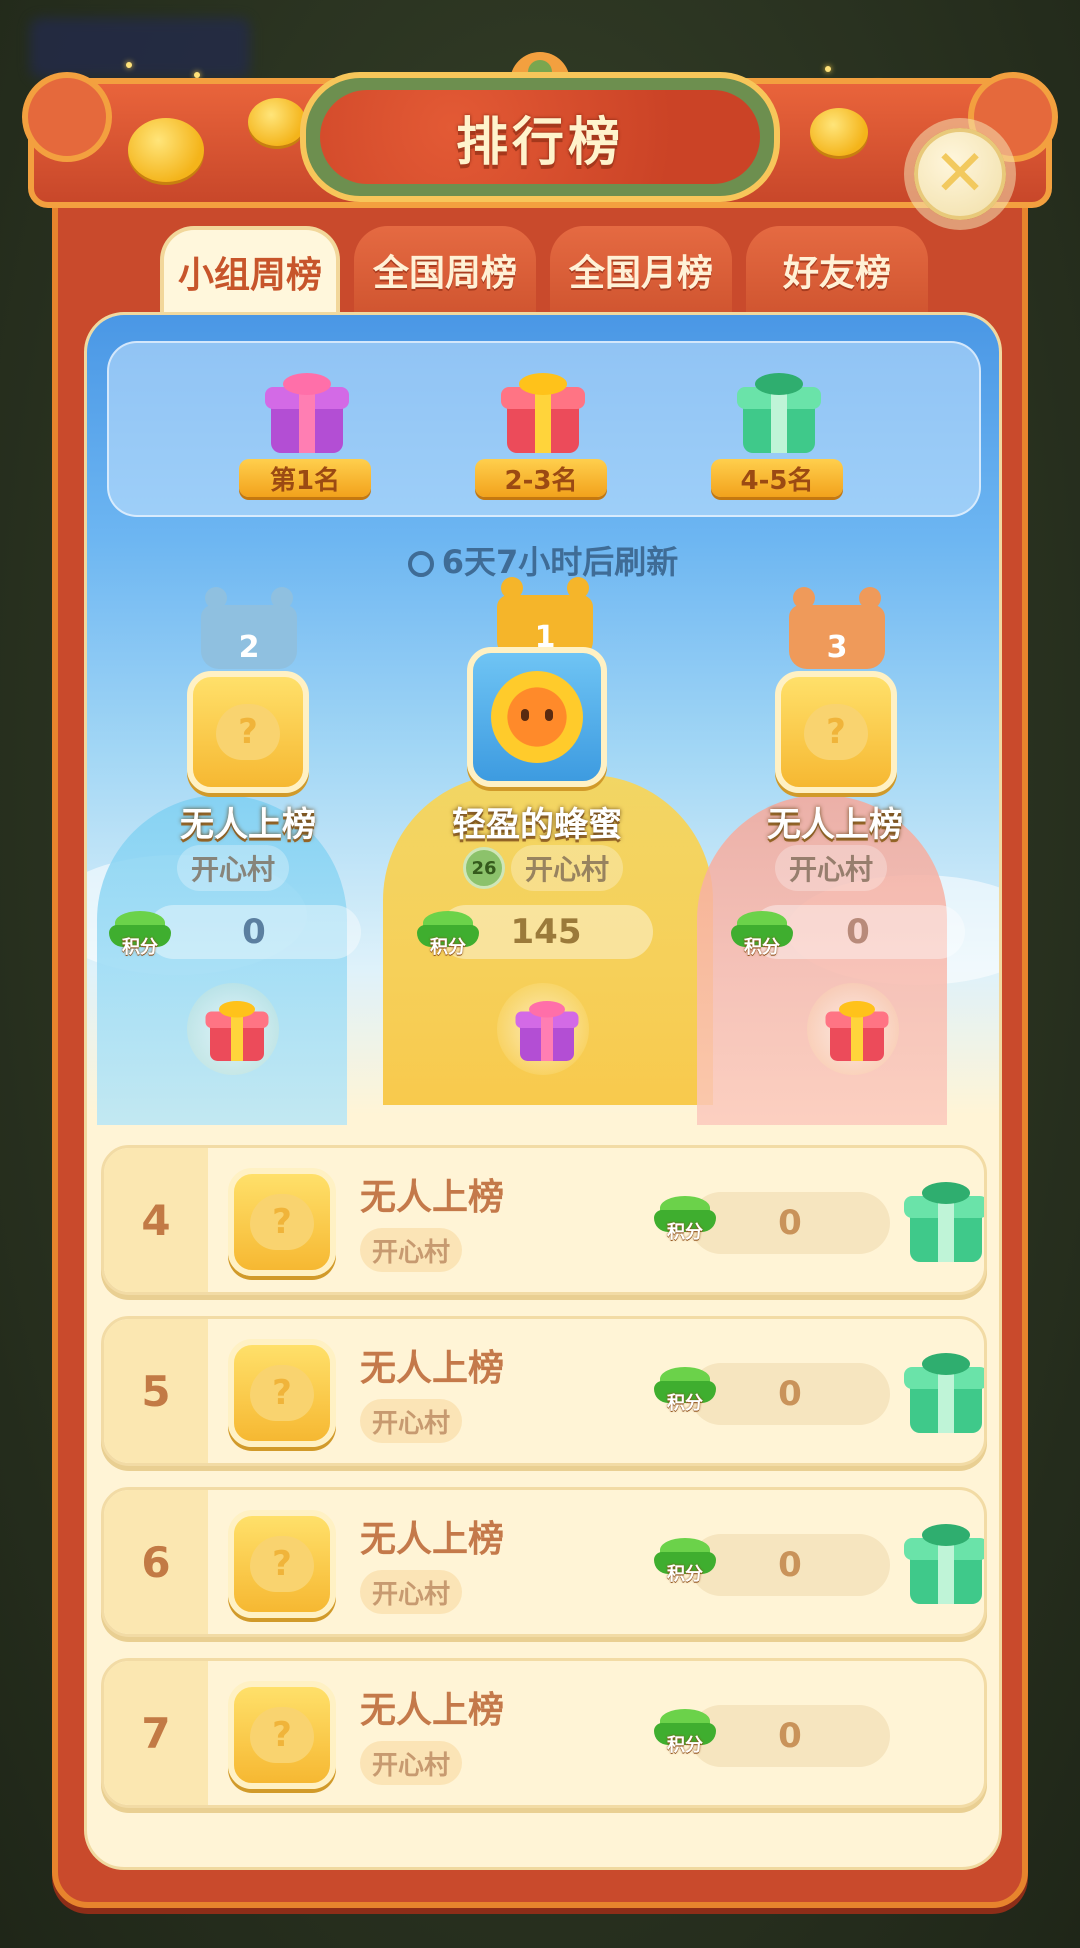 The width and height of the screenshot is (1080, 1948). I want to click on reward-rank-label: 4-5名, so click(777, 478).